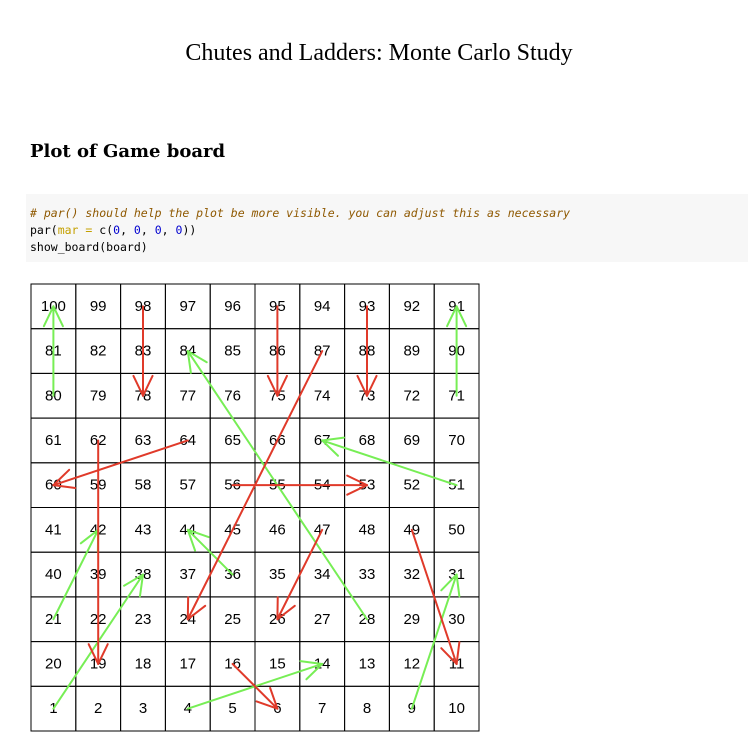 The image size is (748, 750). What do you see at coordinates (411, 485) in the screenshot?
I see `cell-number: 52` at bounding box center [411, 485].